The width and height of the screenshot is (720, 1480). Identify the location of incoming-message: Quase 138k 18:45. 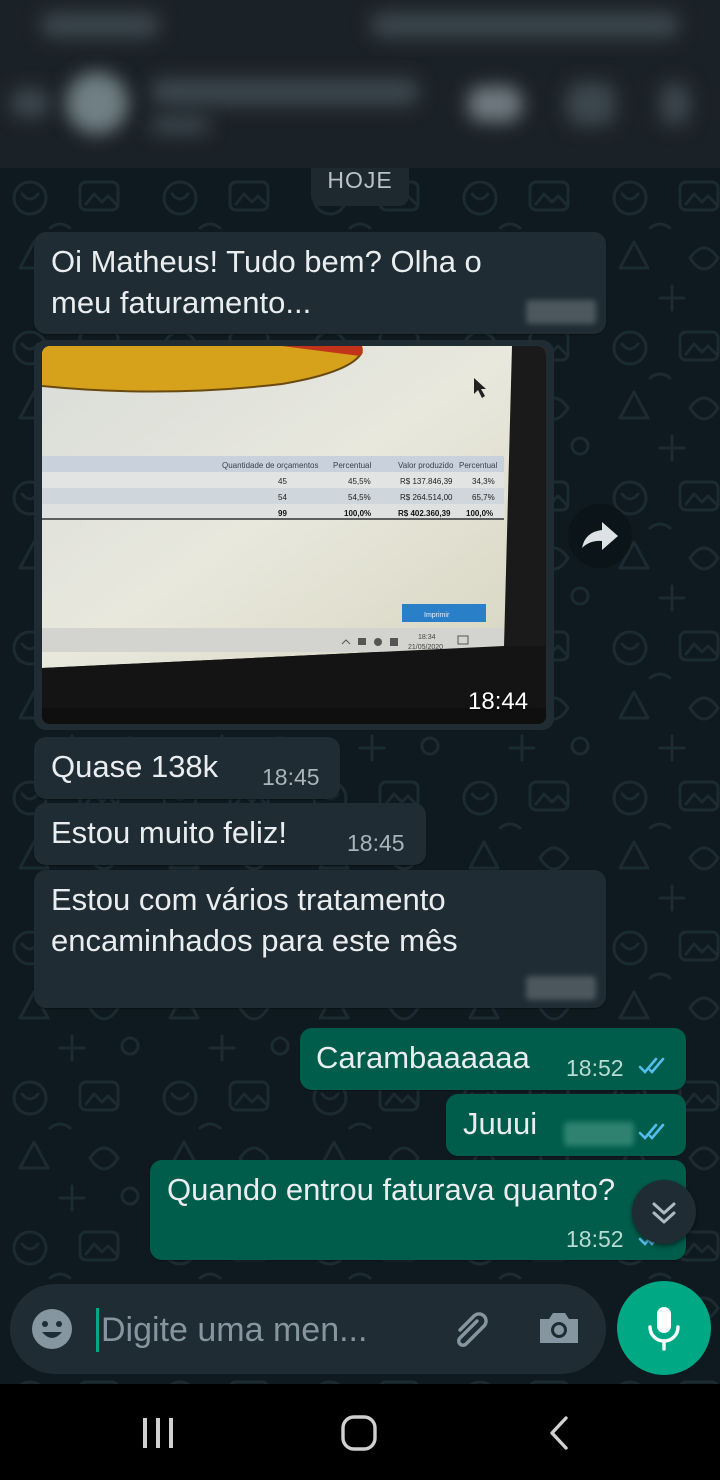
(187, 768).